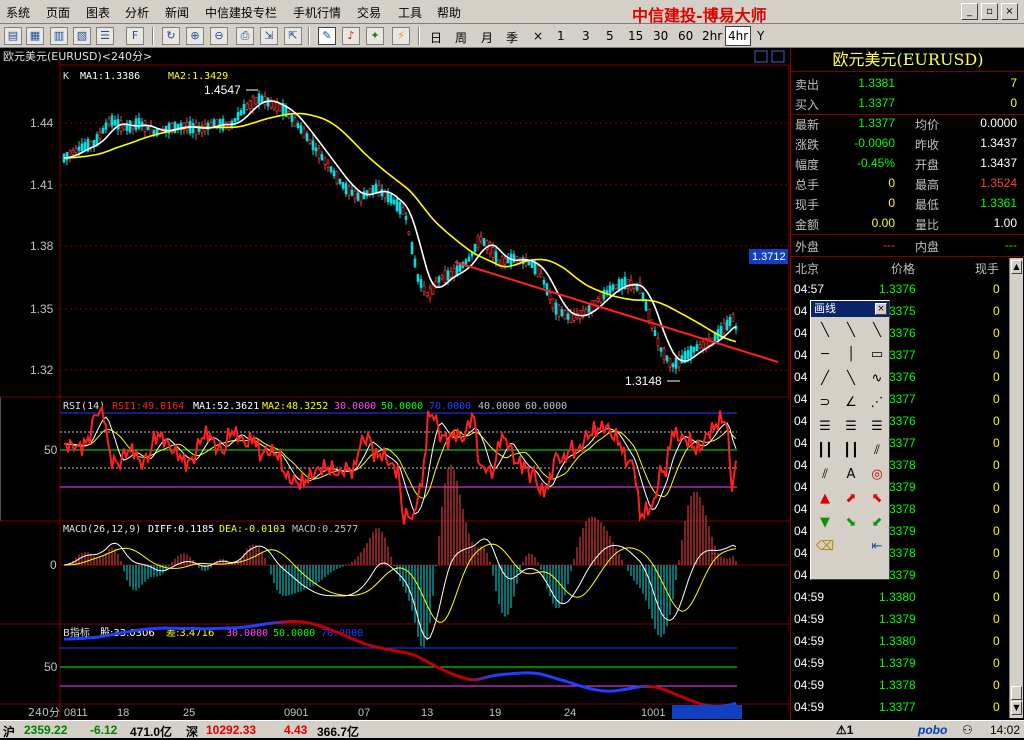  What do you see at coordinates (851, 403) in the screenshot?
I see `angle-icon: ∠` at bounding box center [851, 403].